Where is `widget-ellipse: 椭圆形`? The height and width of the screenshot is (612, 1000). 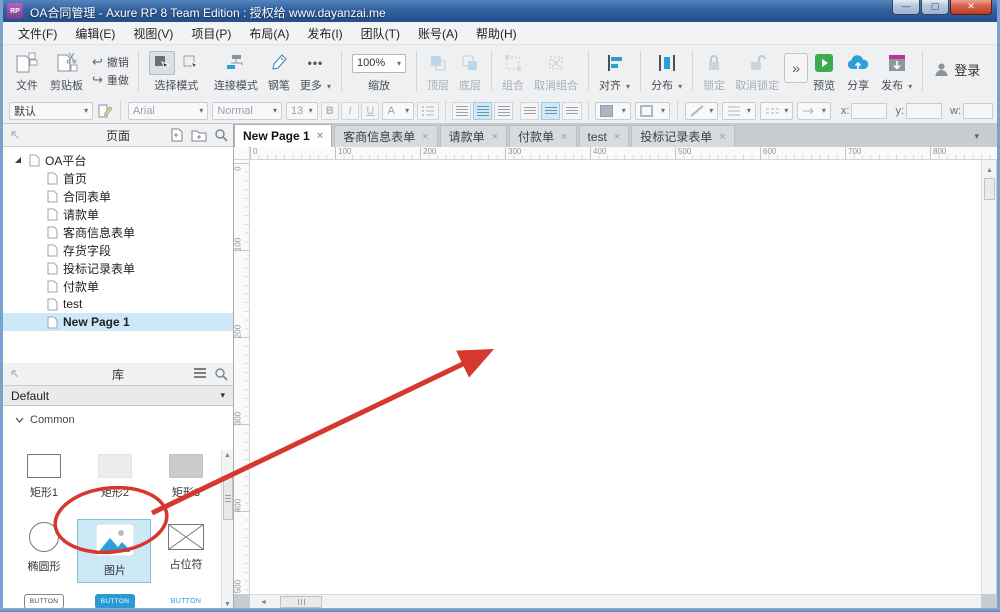
widget-ellipse: 椭圆形 is located at coordinates (44, 548).